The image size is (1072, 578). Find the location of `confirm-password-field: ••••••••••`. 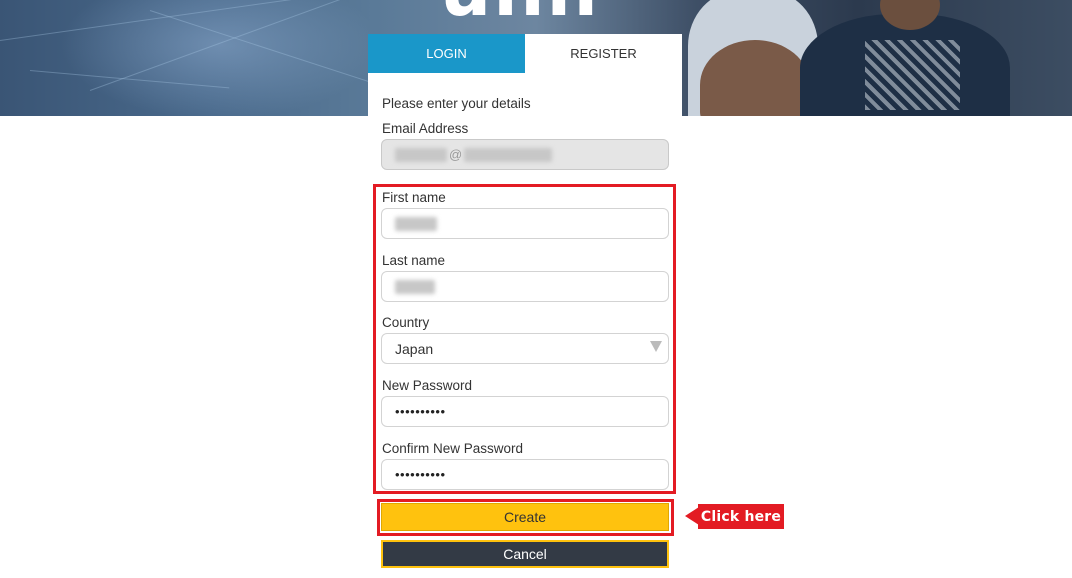

confirm-password-field: •••••••••• is located at coordinates (525, 474).